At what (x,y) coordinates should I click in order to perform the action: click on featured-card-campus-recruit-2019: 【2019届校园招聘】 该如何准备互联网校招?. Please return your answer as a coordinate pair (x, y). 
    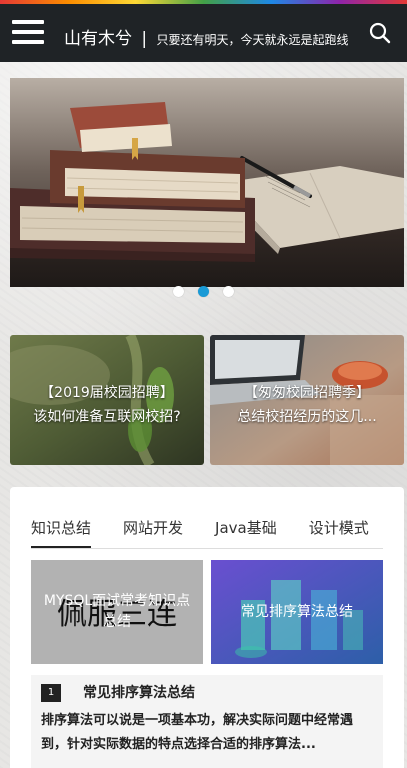
    Looking at the image, I should click on (107, 400).